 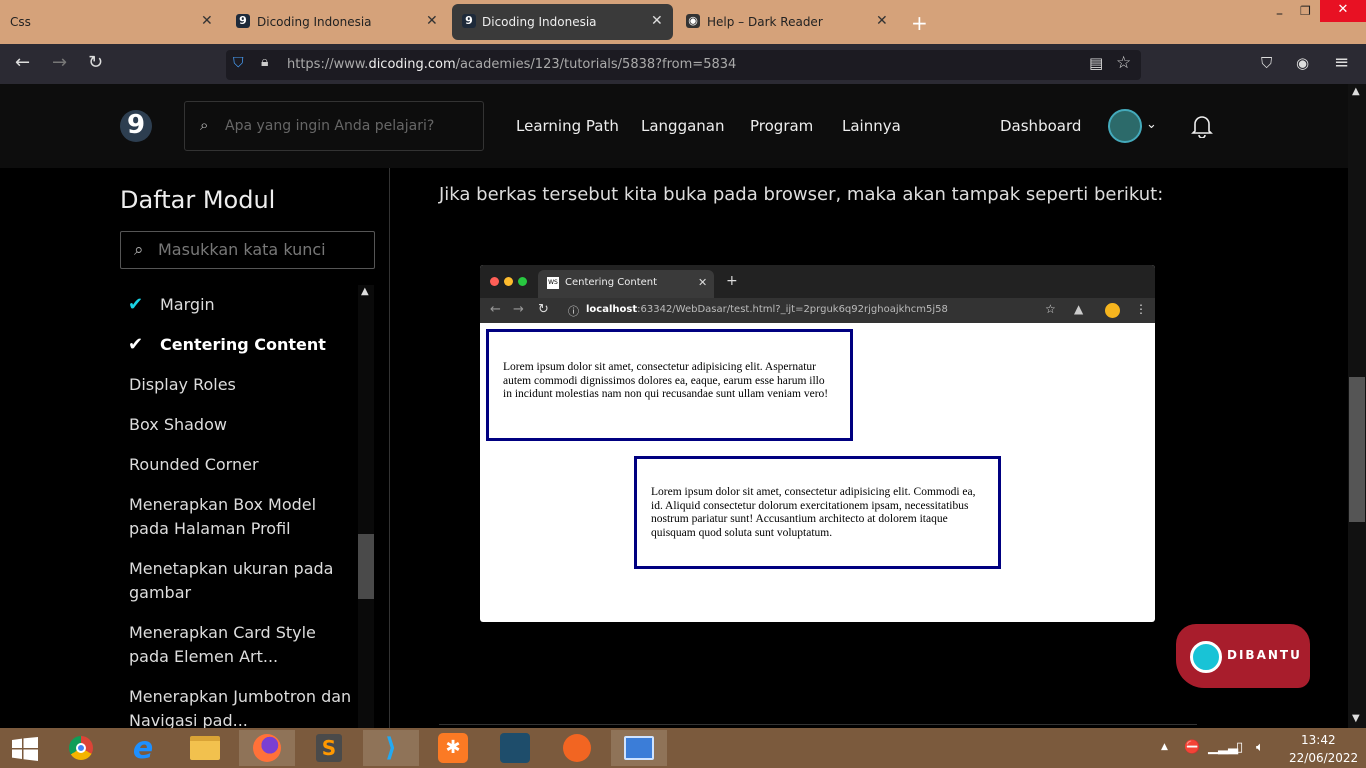 I want to click on internet-explorer-icon: e, so click(x=143, y=748).